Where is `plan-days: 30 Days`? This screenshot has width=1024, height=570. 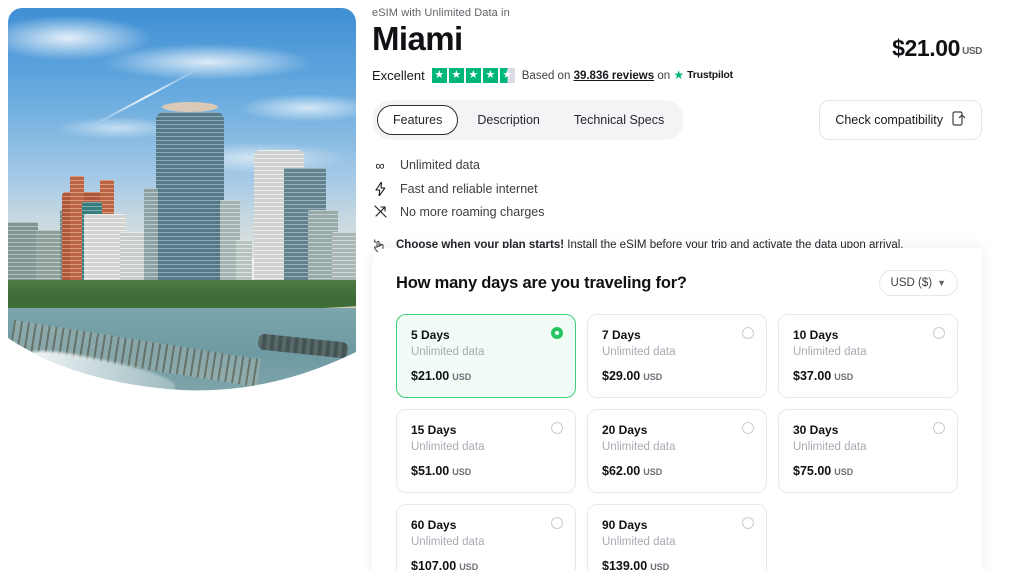 plan-days: 30 Days is located at coordinates (816, 430).